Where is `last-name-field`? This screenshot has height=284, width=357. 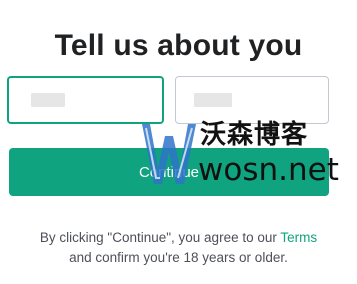
last-name-field is located at coordinates (252, 100).